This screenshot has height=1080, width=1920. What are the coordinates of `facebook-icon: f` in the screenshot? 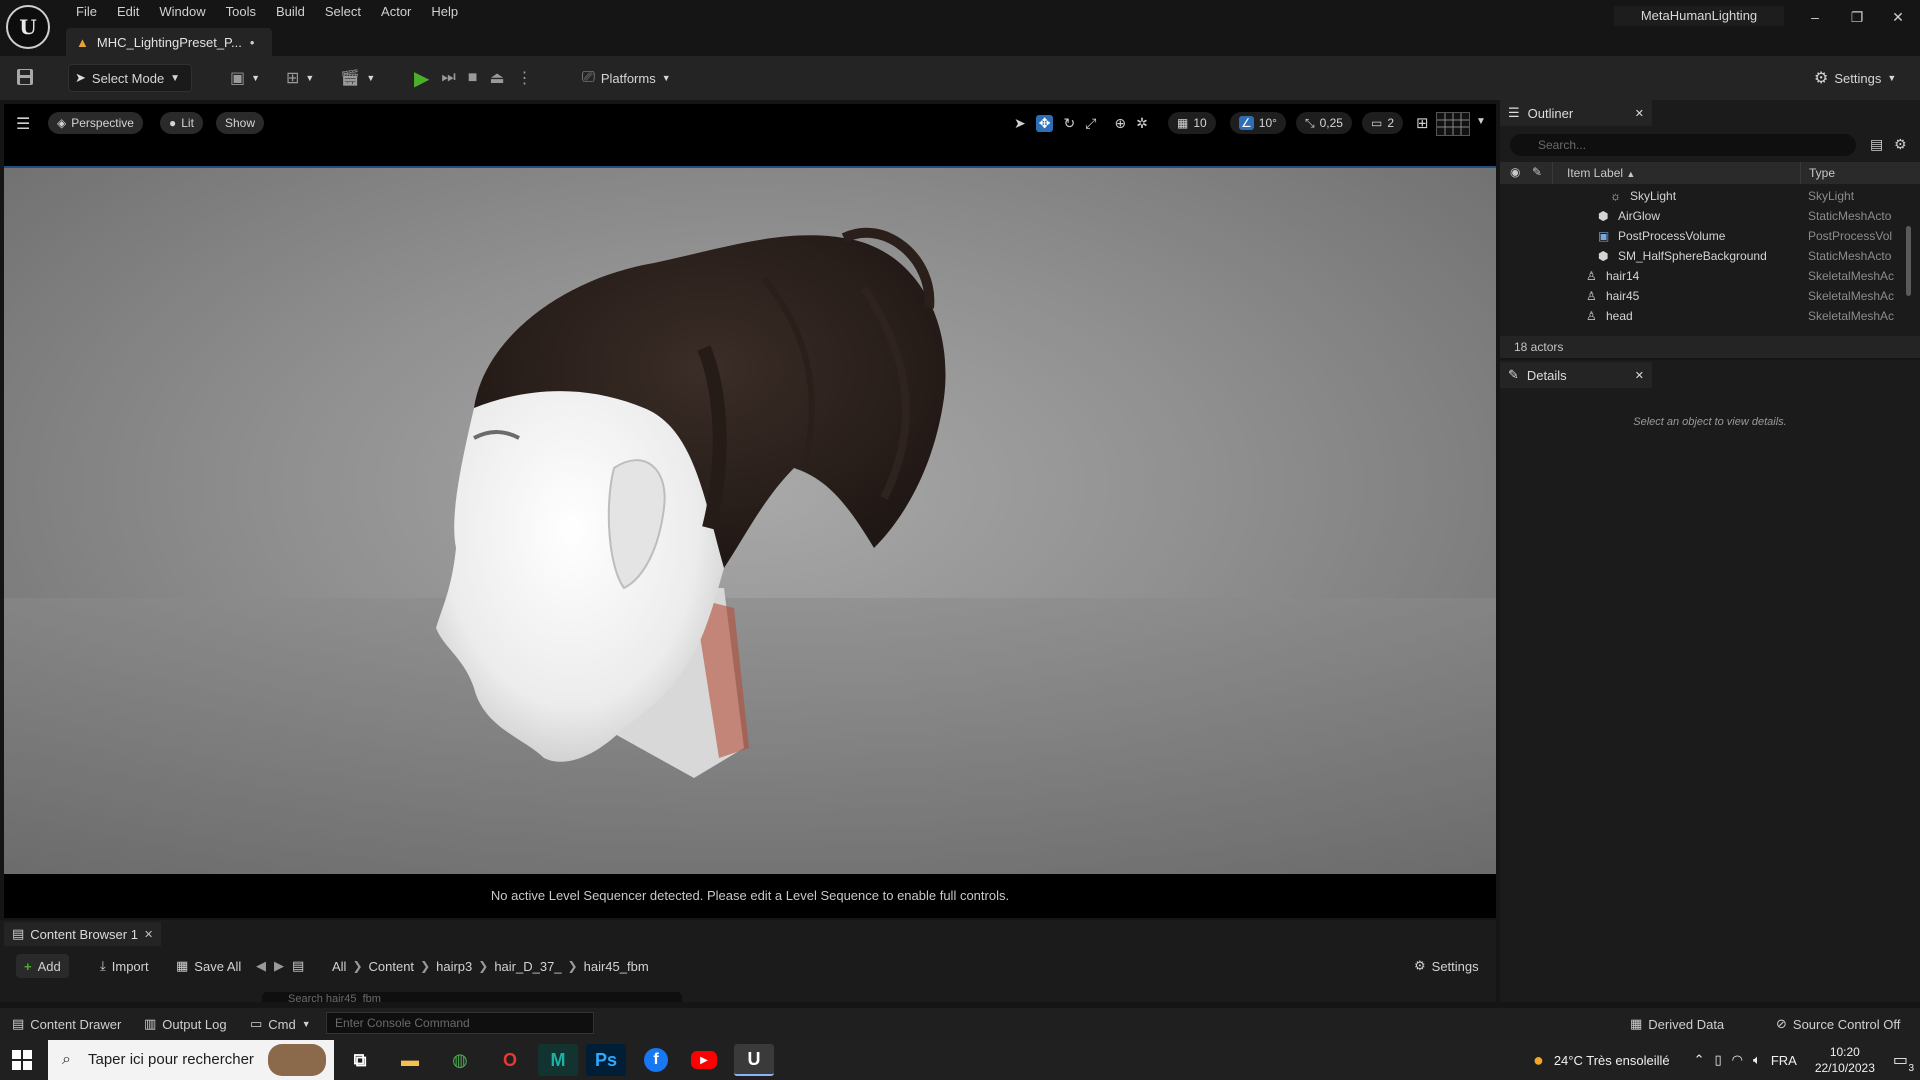 It's located at (656, 1060).